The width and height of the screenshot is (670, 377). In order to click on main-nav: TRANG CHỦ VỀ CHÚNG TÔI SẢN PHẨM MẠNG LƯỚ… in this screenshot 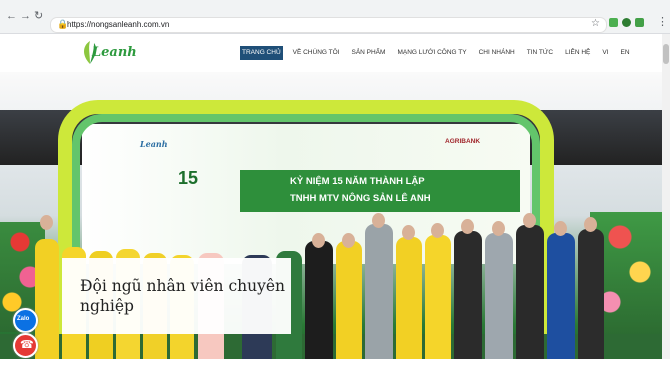, I will do `click(440, 53)`.